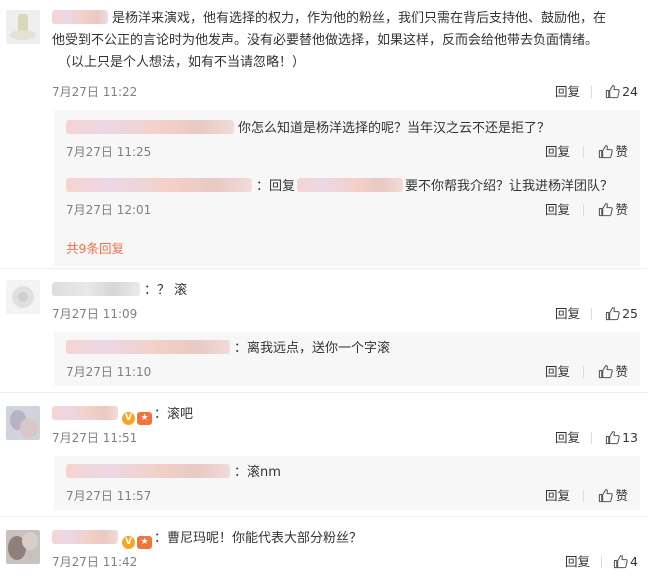 The height and width of the screenshot is (580, 648). I want to click on reply-box: ：离我远点，送你一个字滚 7月27日 11:10 回复 赞, so click(347, 359).